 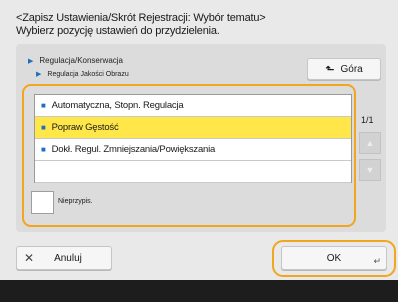 What do you see at coordinates (81, 60) in the screenshot?
I see `breadcrumb-level1-label: Regulacja/Konserwacja` at bounding box center [81, 60].